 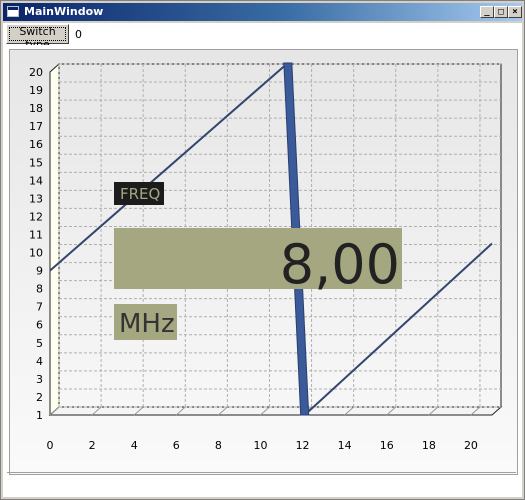 What do you see at coordinates (36, 72) in the screenshot?
I see `y-tick-label: 20` at bounding box center [36, 72].